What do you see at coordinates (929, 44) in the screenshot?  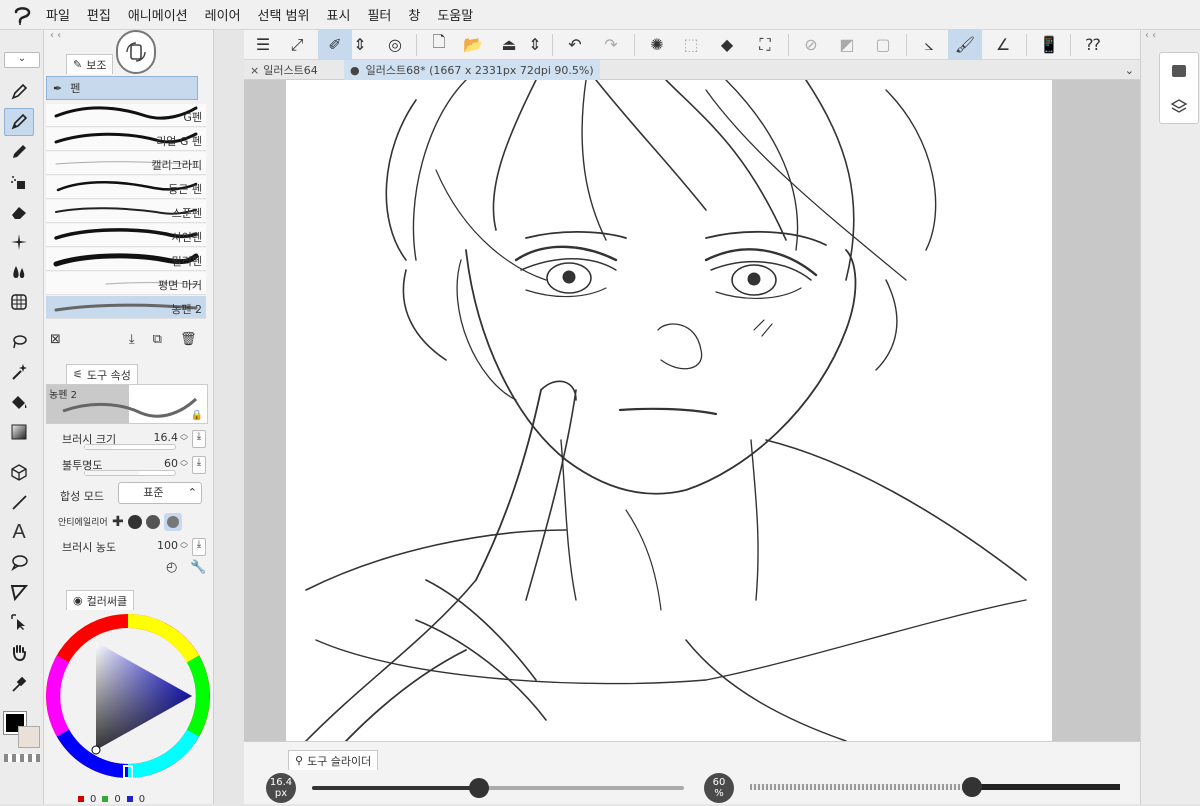 I see `ruler-snap-icon: ⦣` at bounding box center [929, 44].